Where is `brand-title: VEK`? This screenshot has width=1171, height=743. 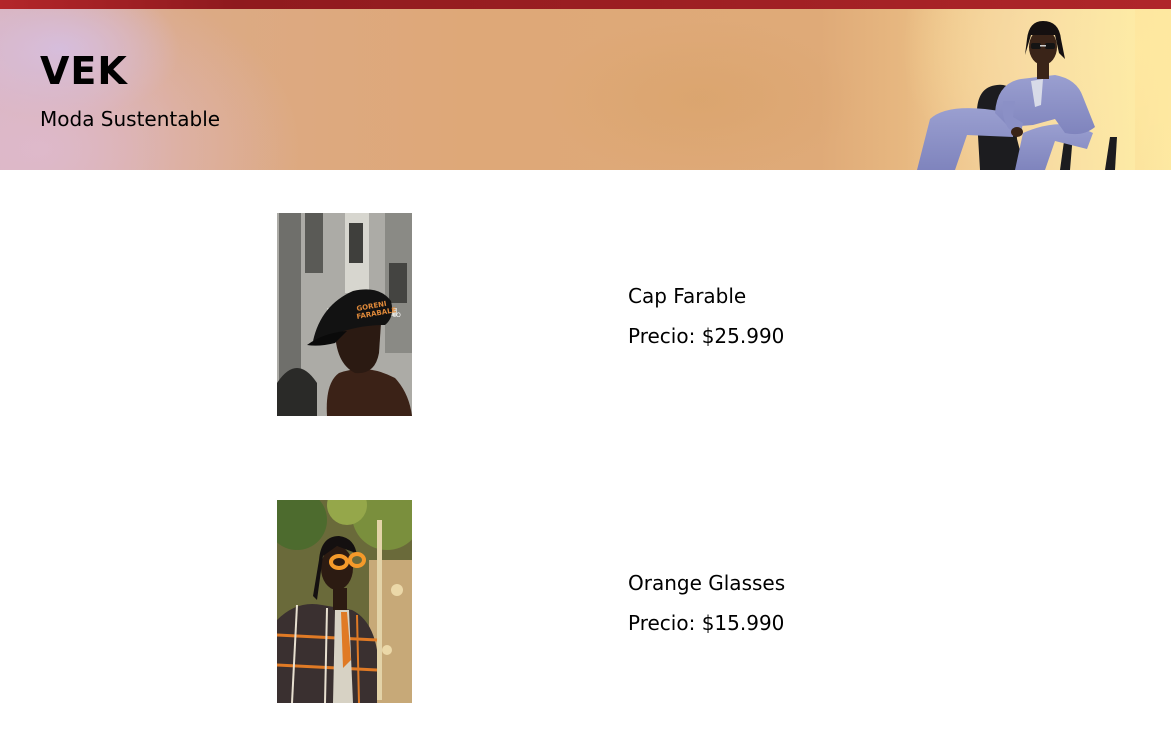 brand-title: VEK is located at coordinates (84, 71).